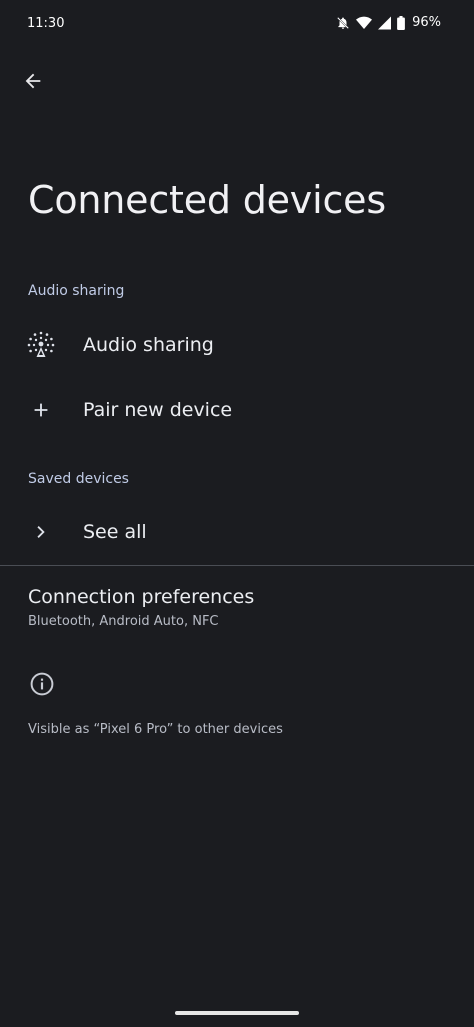 The image size is (474, 1027). What do you see at coordinates (237, 1013) in the screenshot?
I see `gesture-nav-handle` at bounding box center [237, 1013].